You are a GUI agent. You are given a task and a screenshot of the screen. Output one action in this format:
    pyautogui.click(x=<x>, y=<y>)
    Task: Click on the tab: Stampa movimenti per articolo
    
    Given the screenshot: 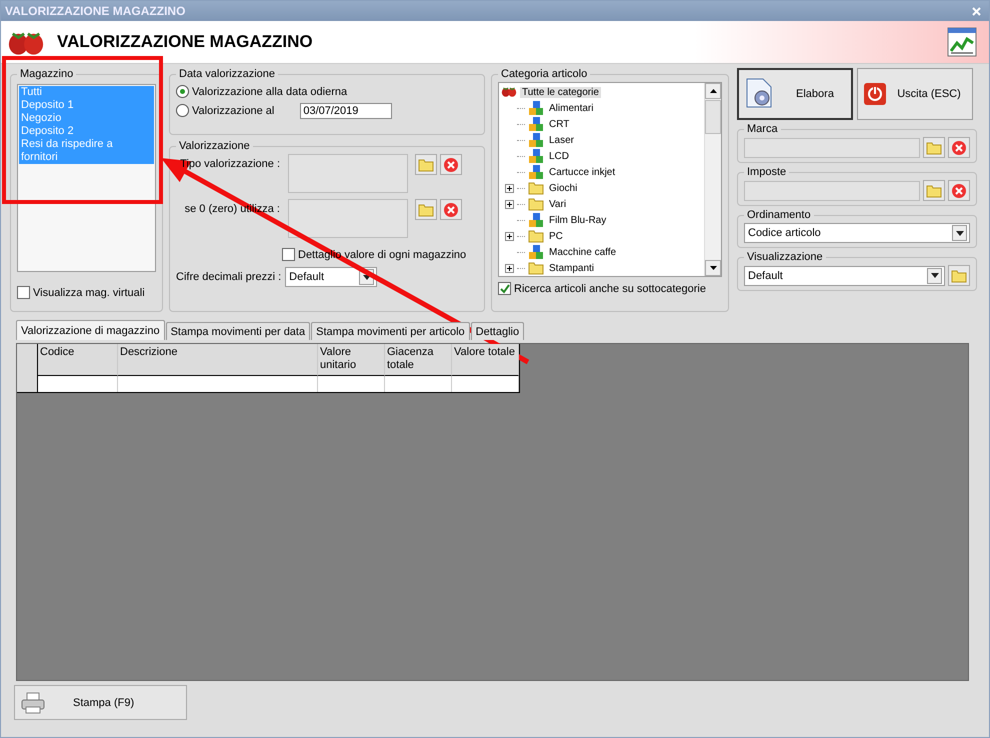 What is the action you would take?
    pyautogui.click(x=390, y=331)
    